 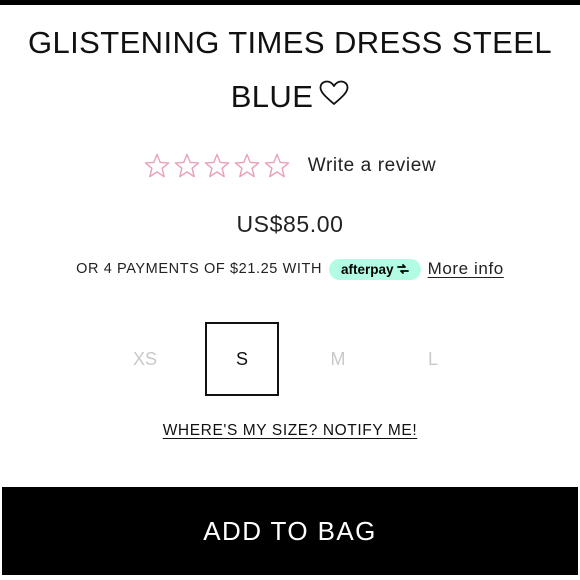 What do you see at coordinates (338, 359) in the screenshot?
I see `size-option-m: M` at bounding box center [338, 359].